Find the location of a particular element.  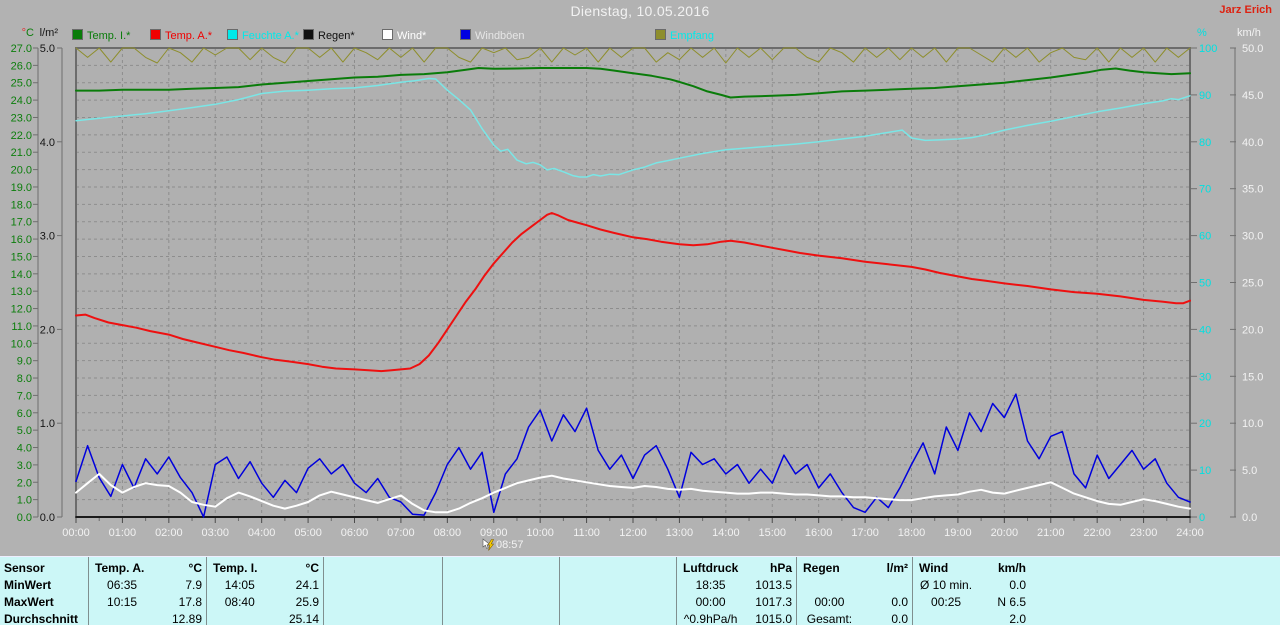

sensor-unit: °C is located at coordinates (195, 568).